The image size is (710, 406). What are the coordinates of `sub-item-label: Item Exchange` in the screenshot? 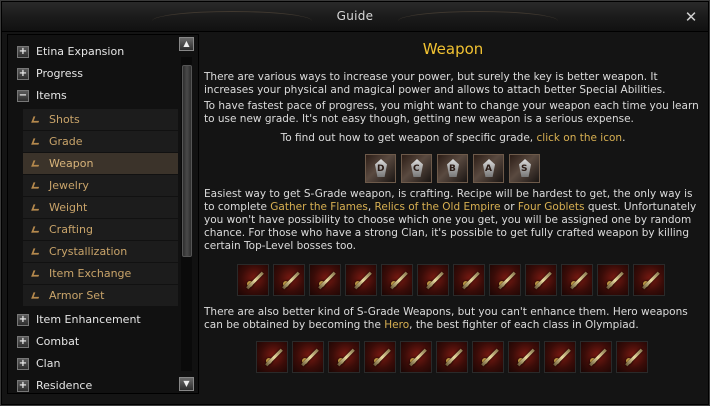 It's located at (90, 273).